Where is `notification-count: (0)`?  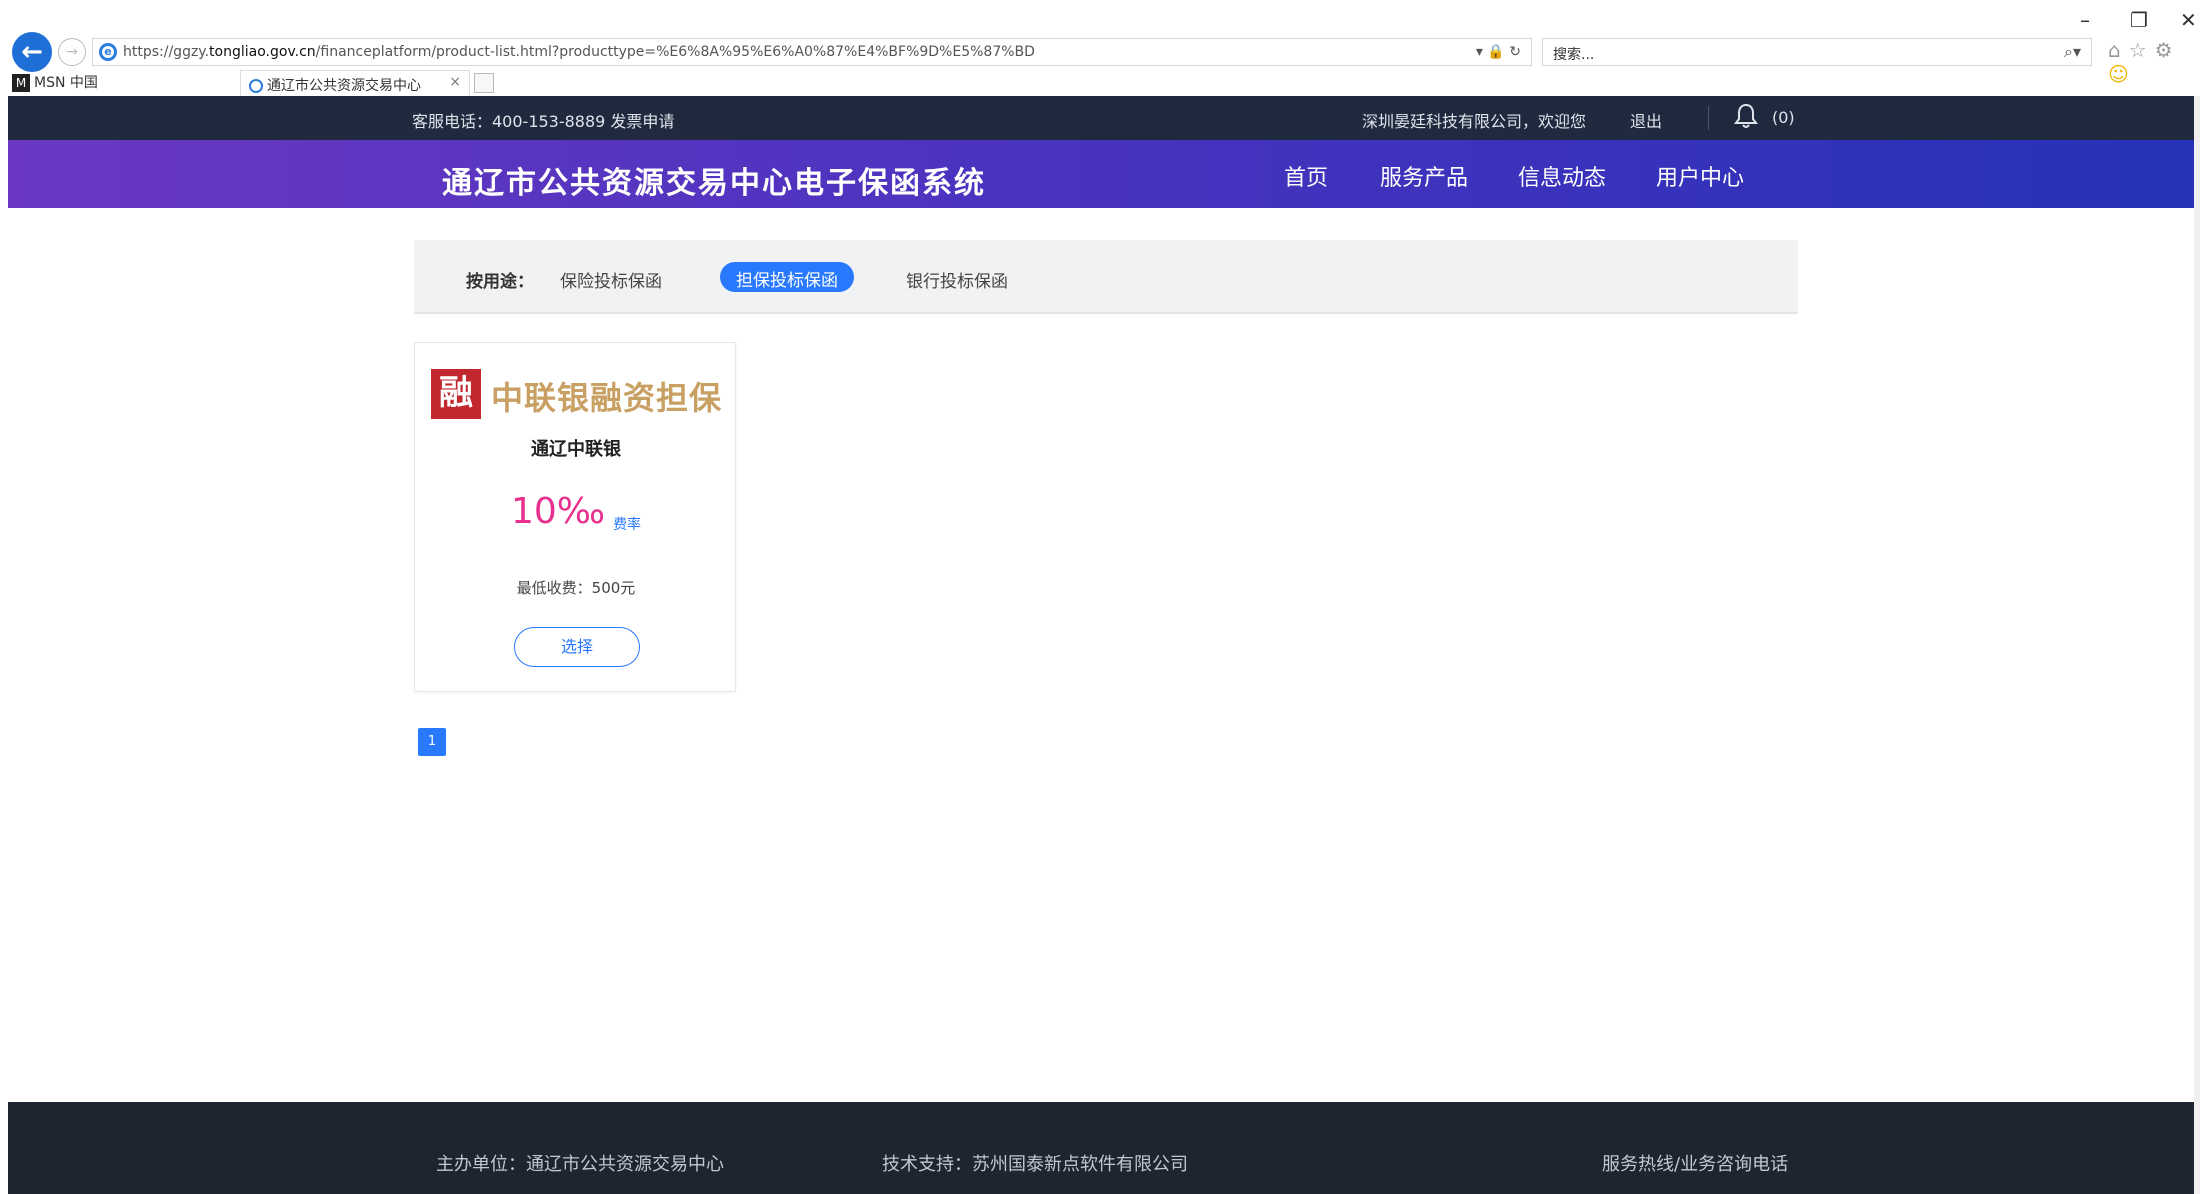
notification-count: (0) is located at coordinates (1783, 117).